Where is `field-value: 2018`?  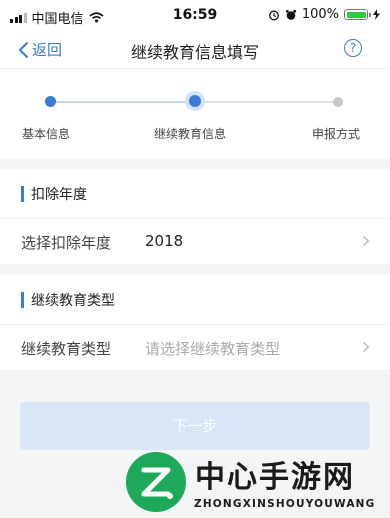 field-value: 2018 is located at coordinates (164, 241).